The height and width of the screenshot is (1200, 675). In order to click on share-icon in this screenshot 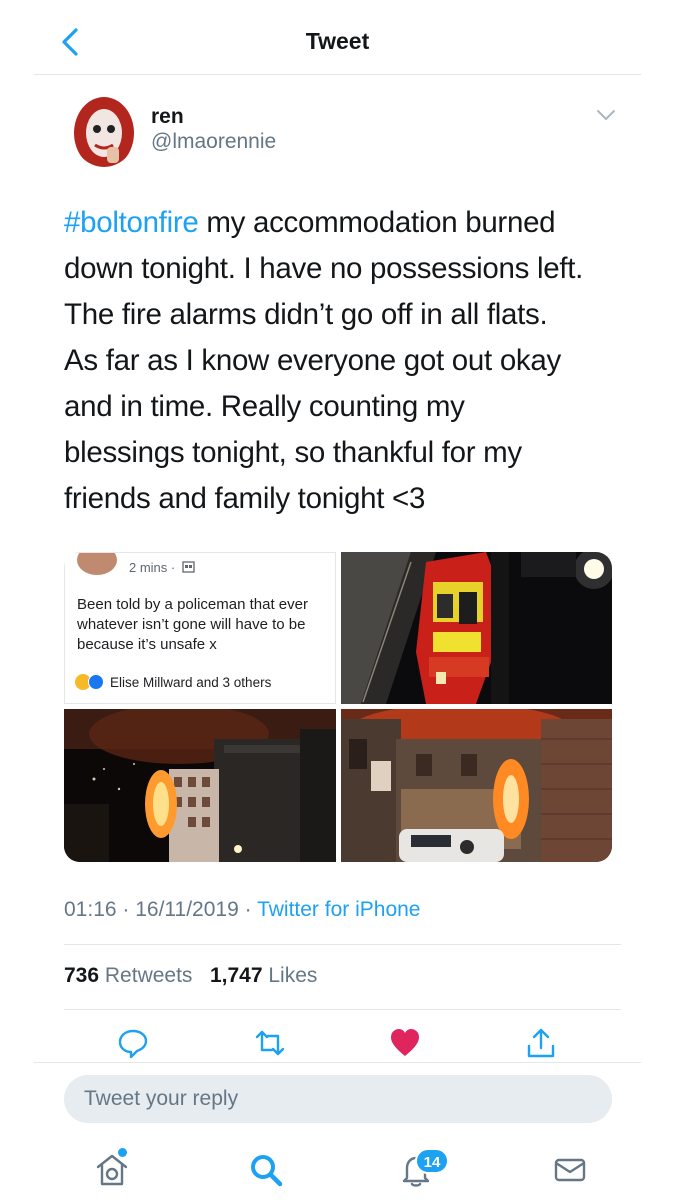, I will do `click(541, 1043)`.